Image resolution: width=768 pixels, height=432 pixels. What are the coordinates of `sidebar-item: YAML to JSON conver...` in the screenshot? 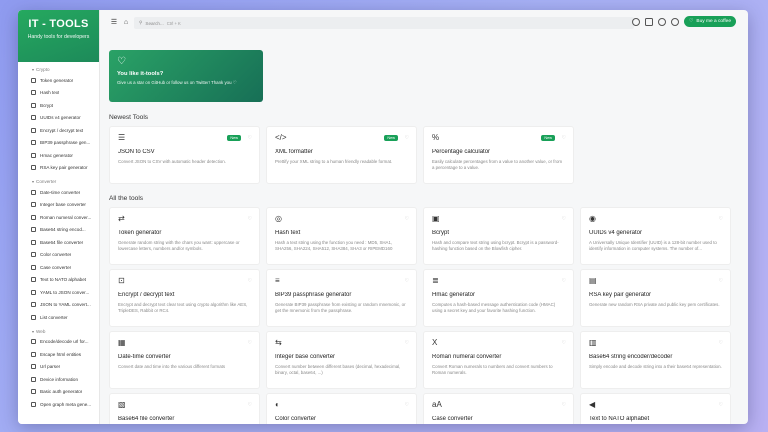 It's located at (58, 292).